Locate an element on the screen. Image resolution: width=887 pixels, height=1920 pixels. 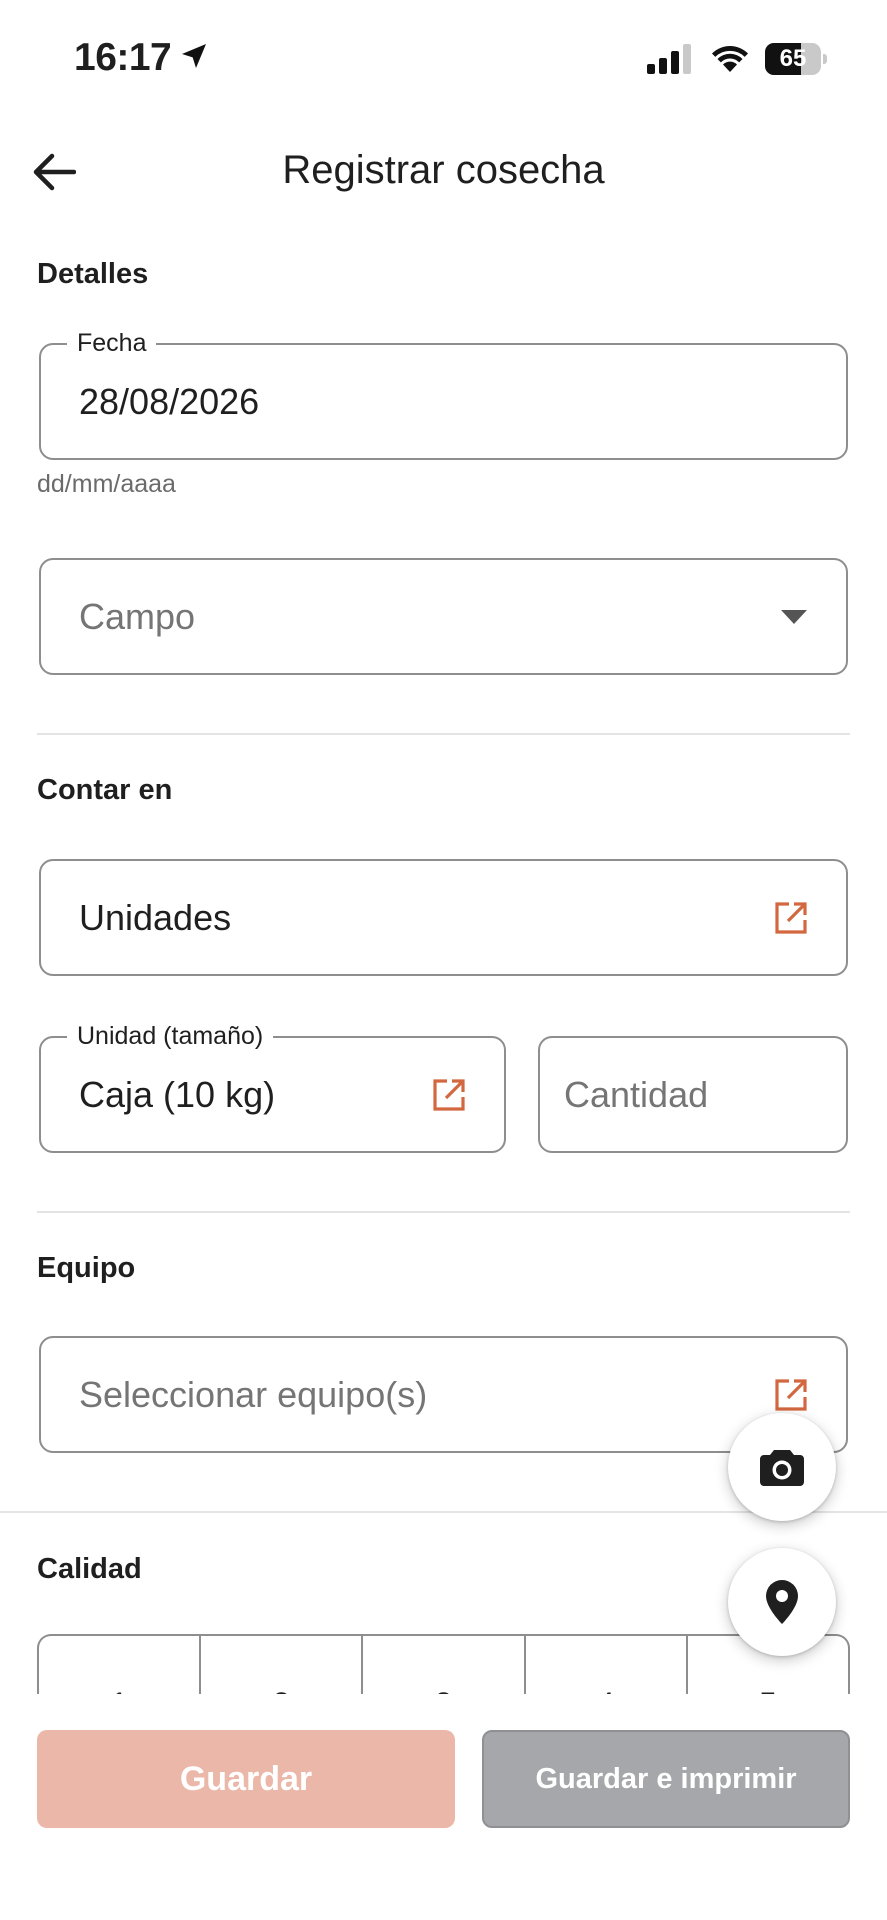
camera-button is located at coordinates (782, 1467).